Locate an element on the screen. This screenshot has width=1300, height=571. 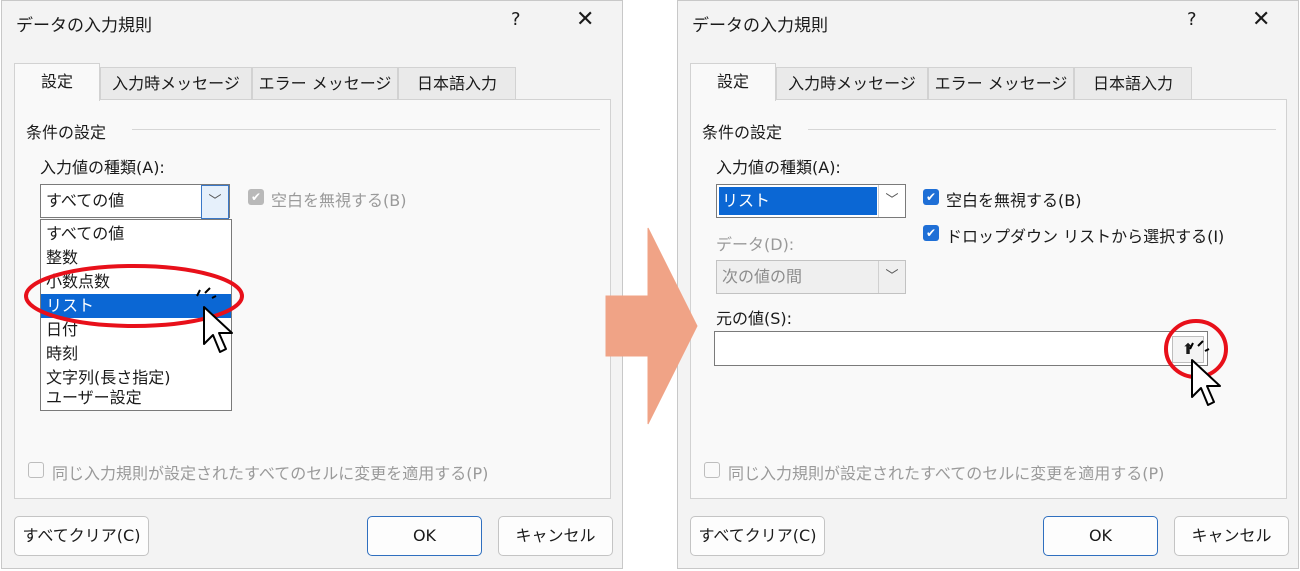
data-label: データ(D): is located at coordinates (755, 244).